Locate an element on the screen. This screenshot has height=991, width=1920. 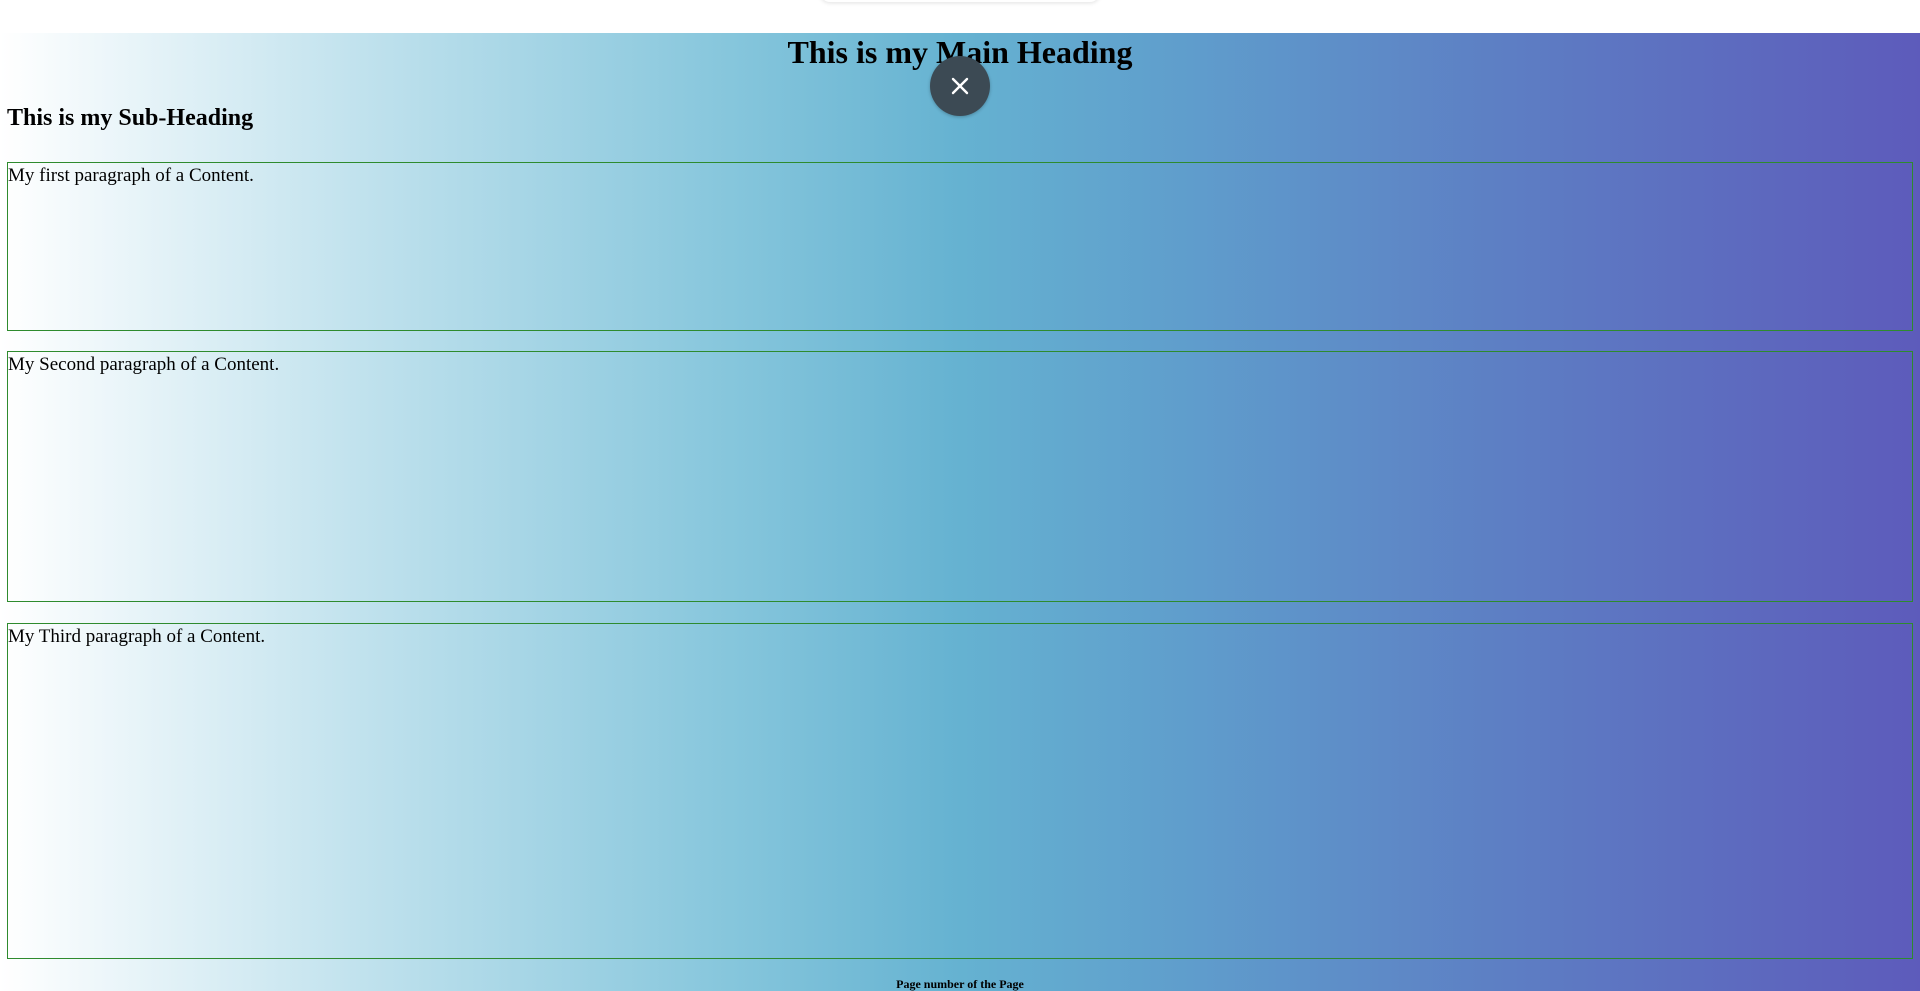
paragraph-third: My Third paragraph of a Content. is located at coordinates (137, 636).